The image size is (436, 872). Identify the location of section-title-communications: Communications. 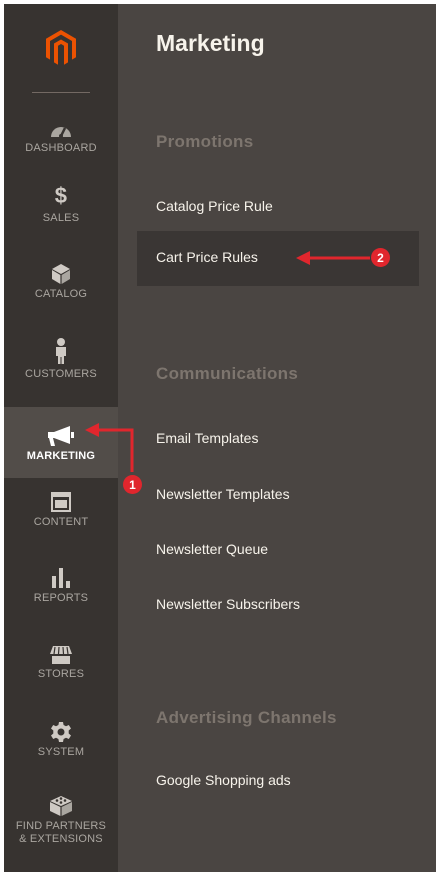
(227, 373).